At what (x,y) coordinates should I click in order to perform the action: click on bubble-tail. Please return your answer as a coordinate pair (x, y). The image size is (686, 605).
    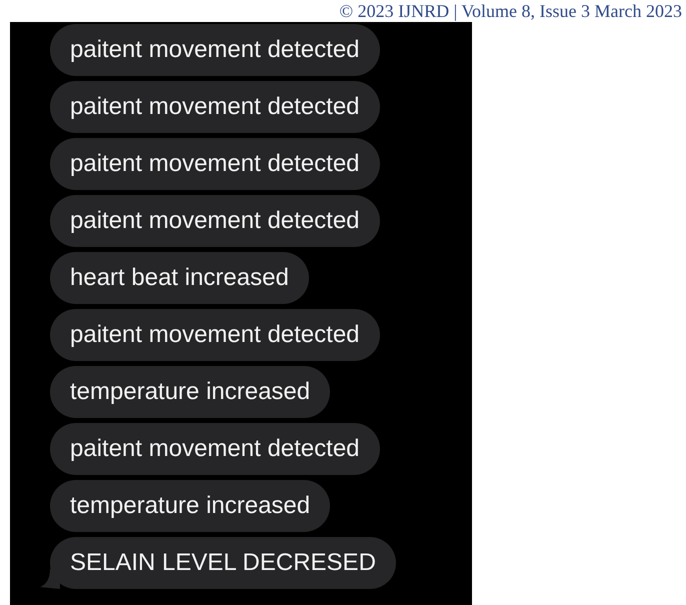
    Looking at the image, I should click on (50, 579).